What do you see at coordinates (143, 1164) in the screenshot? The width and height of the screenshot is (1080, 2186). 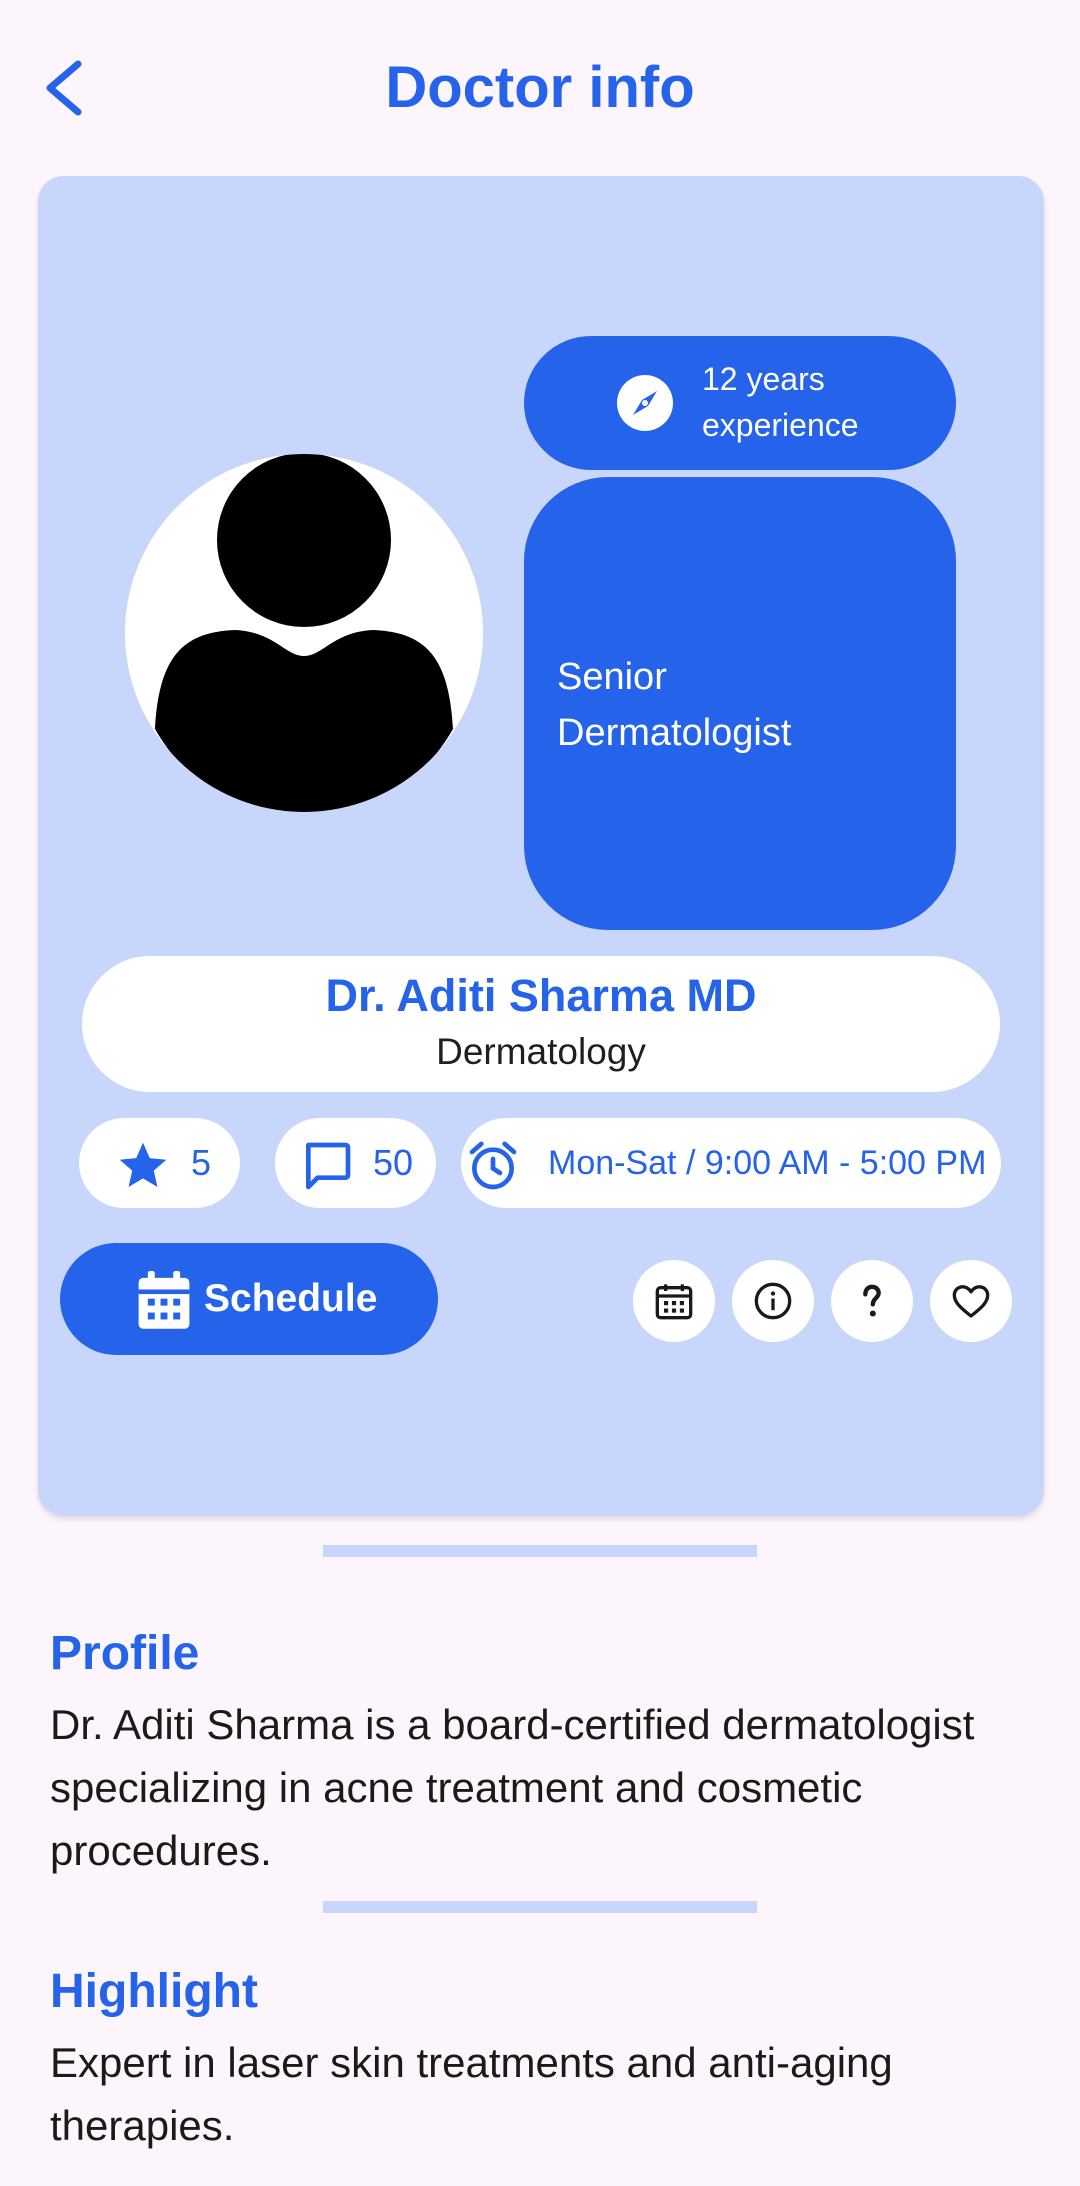 I see `star-icon` at bounding box center [143, 1164].